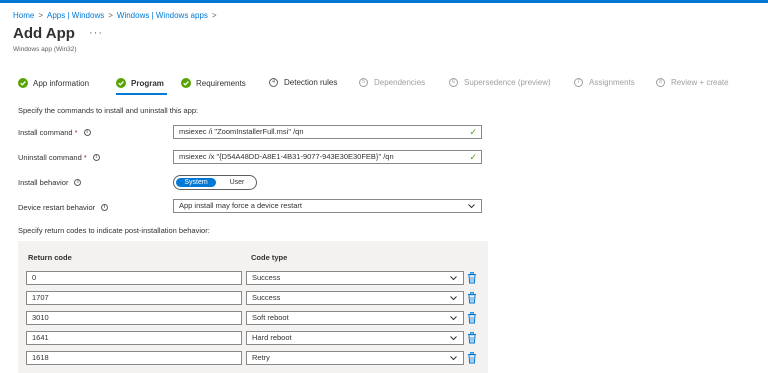  Describe the element at coordinates (241, 131) in the screenshot. I see `install-command-value: msiexec /i "ZoomInstallerFull.msi" /qn` at that location.